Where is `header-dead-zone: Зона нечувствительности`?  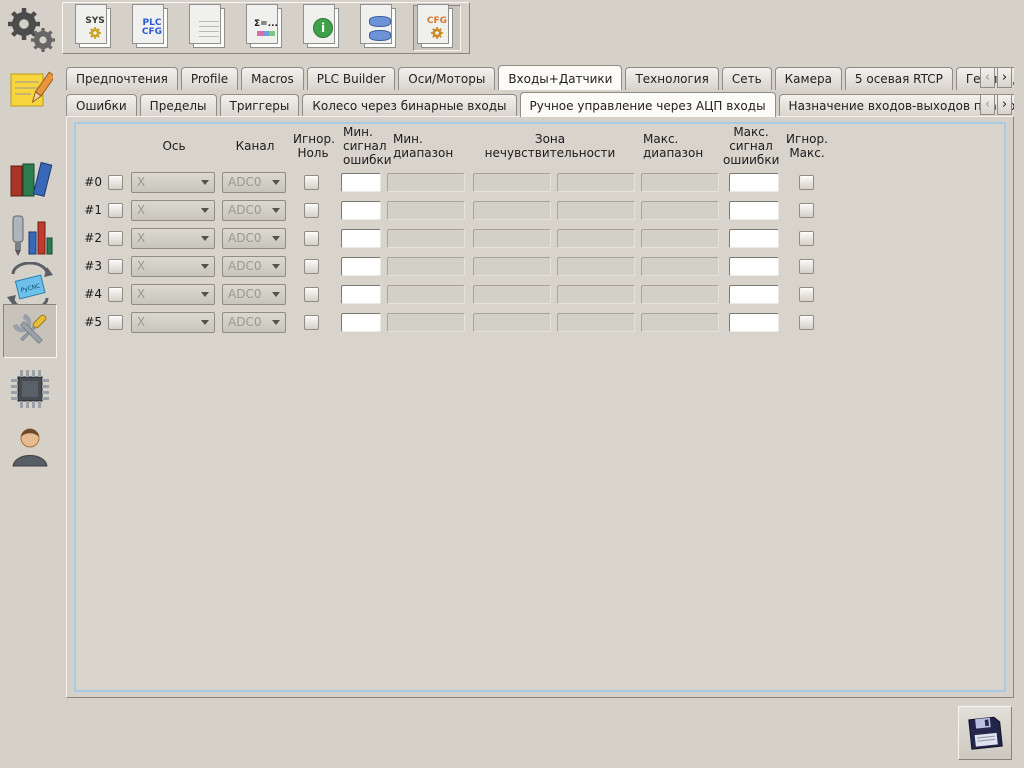
header-dead-zone: Зона нечувствительности is located at coordinates (550, 146).